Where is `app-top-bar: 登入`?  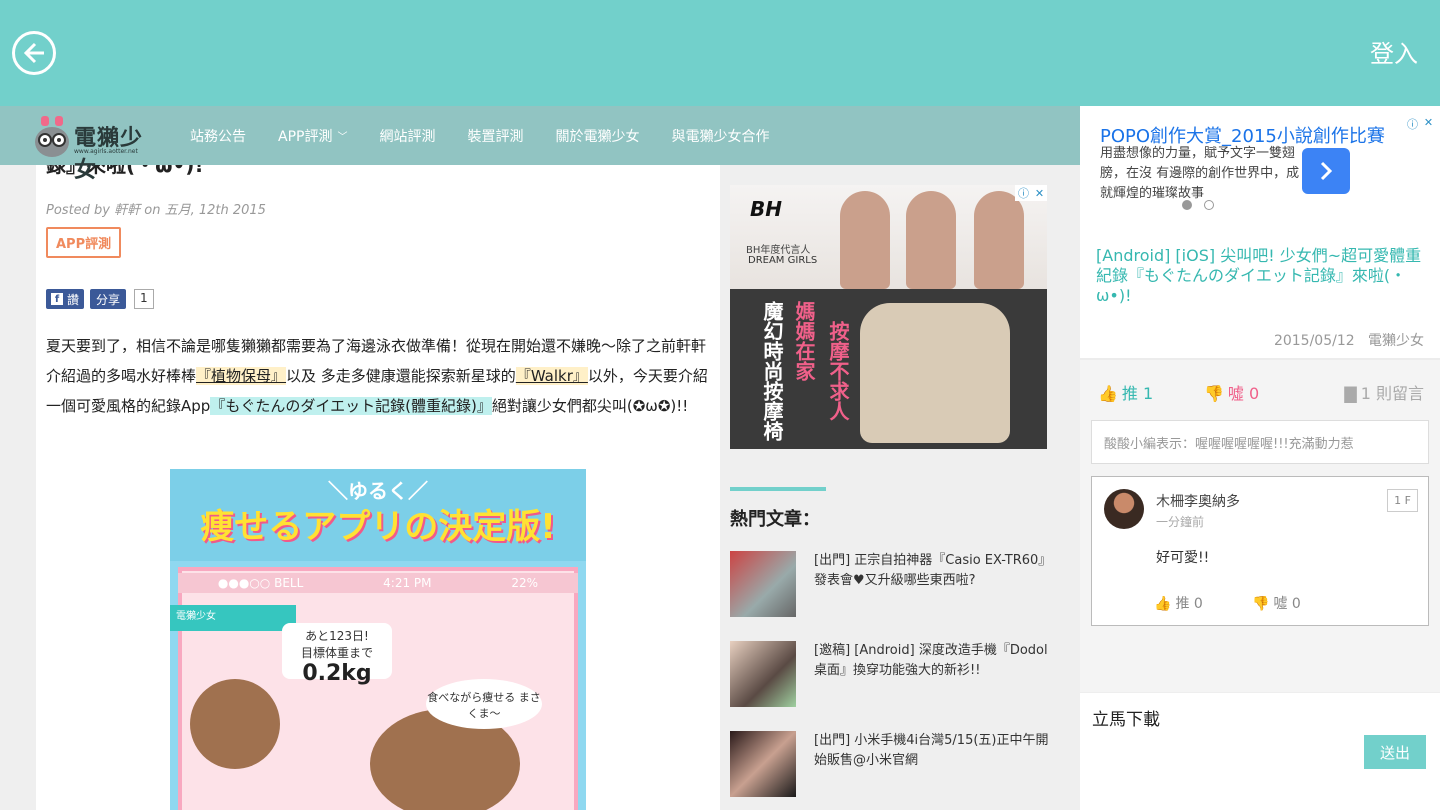 app-top-bar: 登入 is located at coordinates (720, 53).